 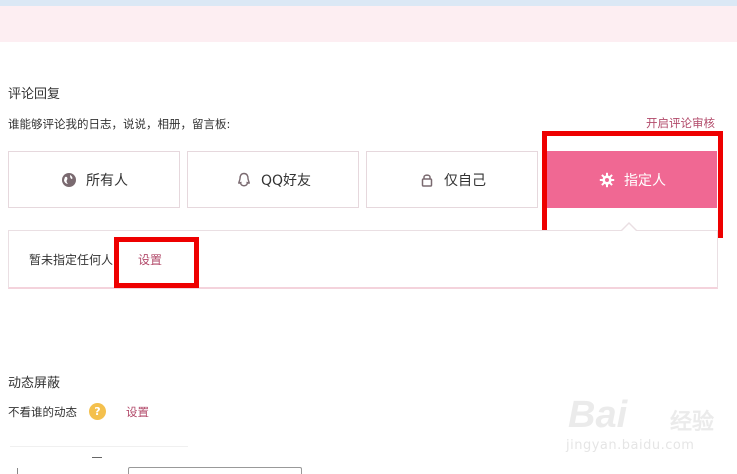 I want to click on option-only-me: 仅自己, so click(x=452, y=179).